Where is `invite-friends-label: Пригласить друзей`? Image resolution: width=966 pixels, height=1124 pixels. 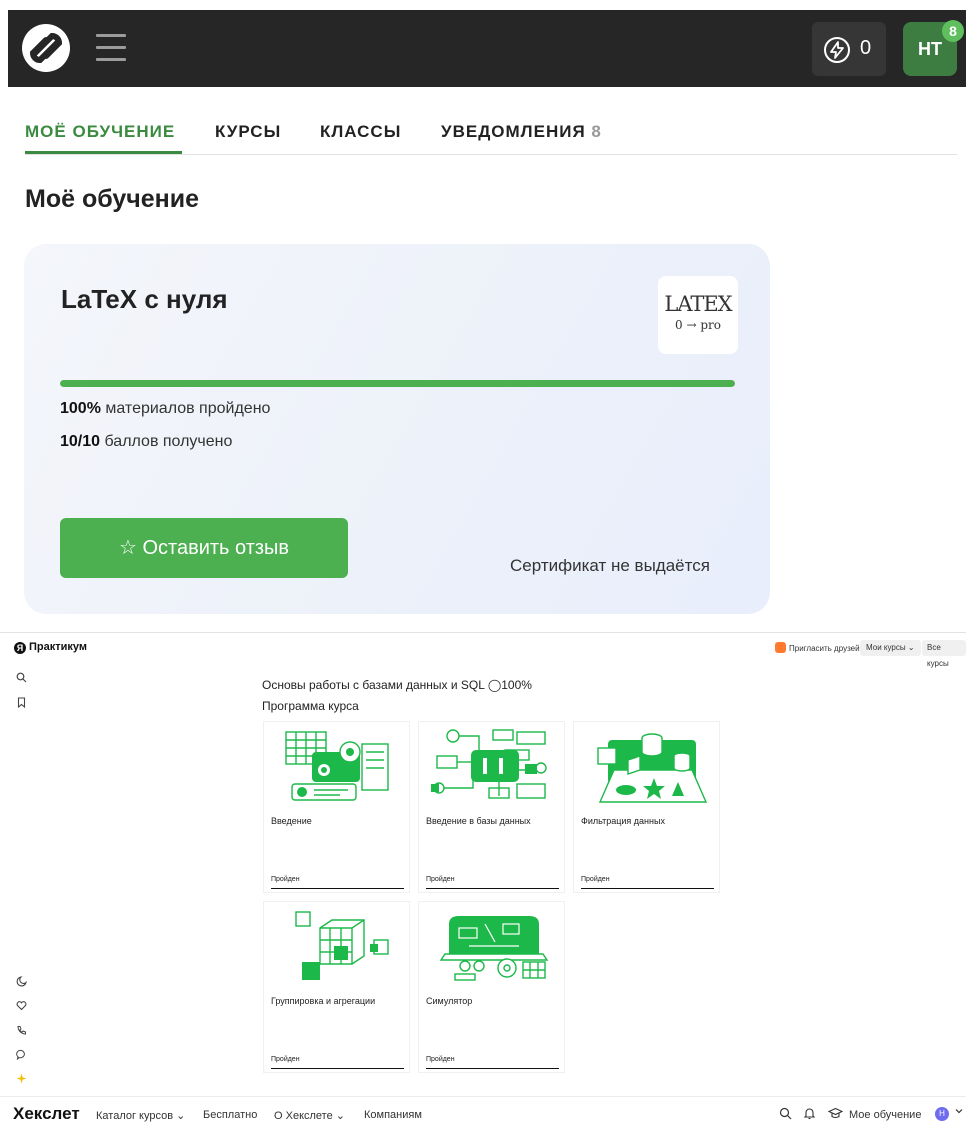
invite-friends-label: Пригласить друзей is located at coordinates (824, 648).